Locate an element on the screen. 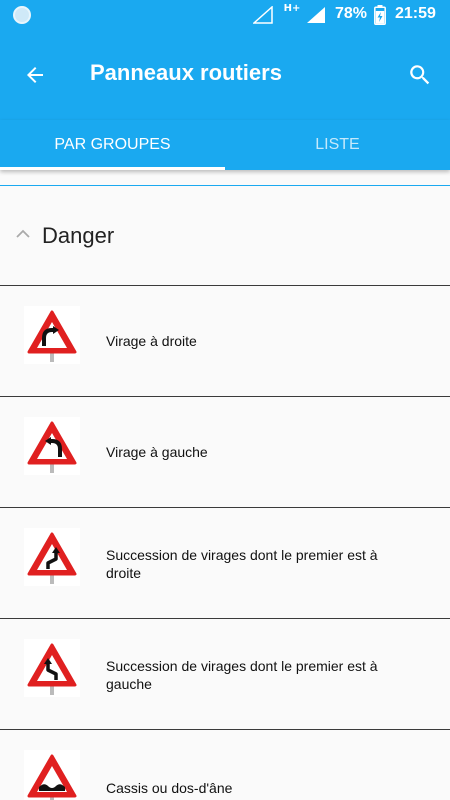 This screenshot has width=450, height=800. battery-percent: 78% is located at coordinates (351, 13).